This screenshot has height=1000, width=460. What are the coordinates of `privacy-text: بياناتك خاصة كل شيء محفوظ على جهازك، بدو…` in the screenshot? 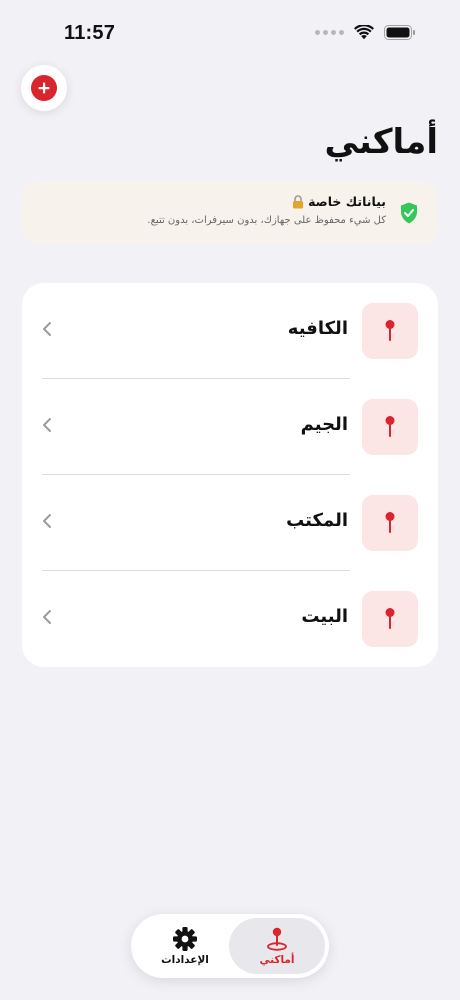 It's located at (266, 210).